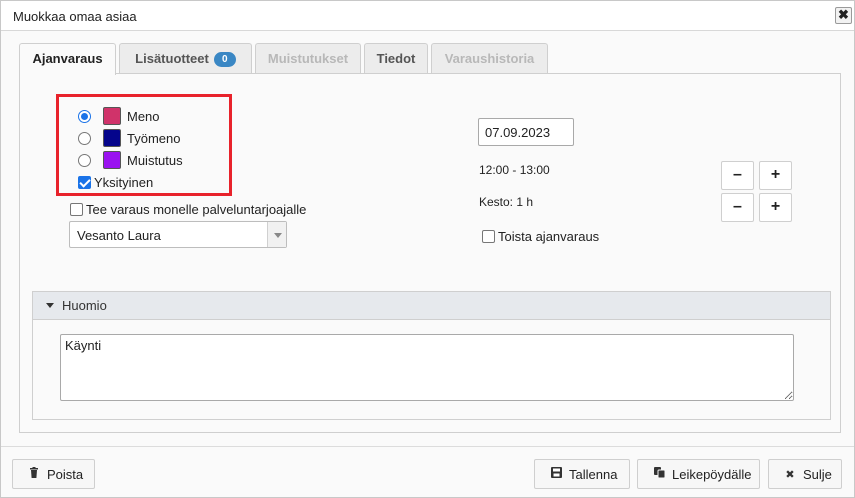 This screenshot has width=855, height=498. What do you see at coordinates (775, 207) in the screenshot?
I see `end-time-plus-button: +` at bounding box center [775, 207].